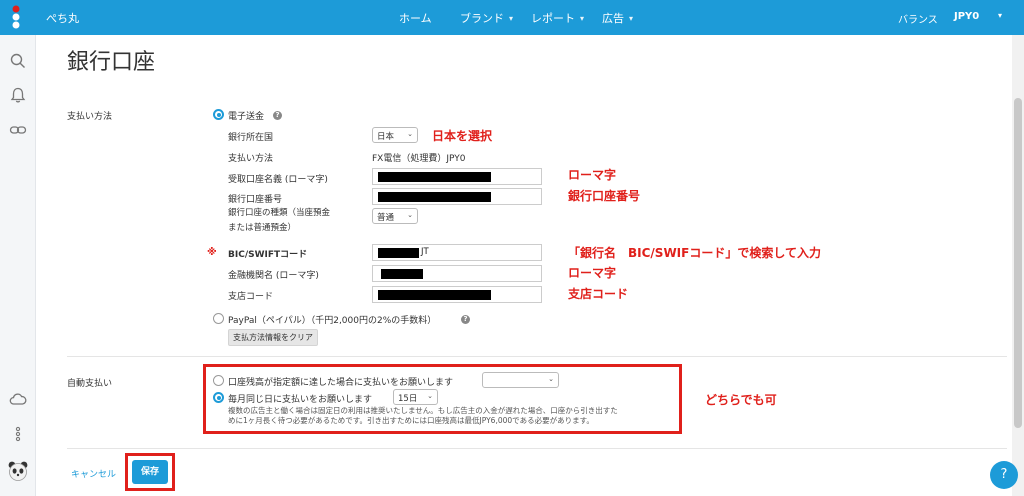  Describe the element at coordinates (340, 381) in the screenshot. I see `auto-pay-threshold-label: 口座残高が指定額に達した場合に支払いをお願いします` at that location.